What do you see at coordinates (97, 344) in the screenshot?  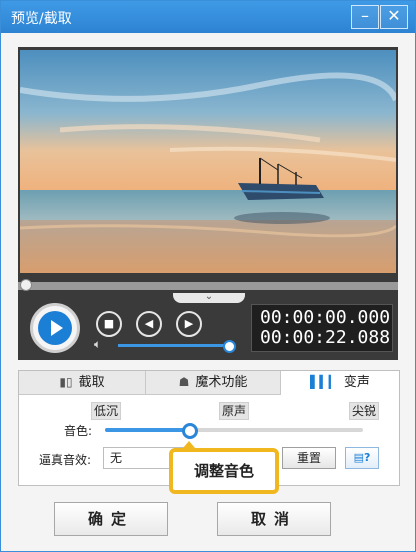 I see `speaker-icon: 🔈︎` at bounding box center [97, 344].